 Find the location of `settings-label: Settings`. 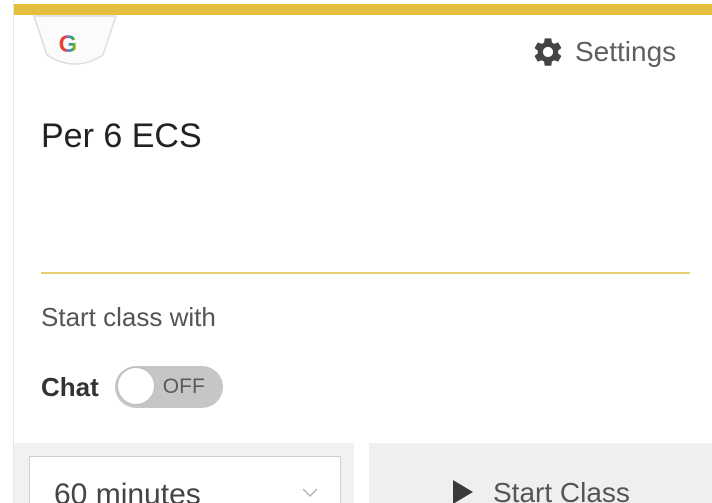

settings-label: Settings is located at coordinates (626, 51).